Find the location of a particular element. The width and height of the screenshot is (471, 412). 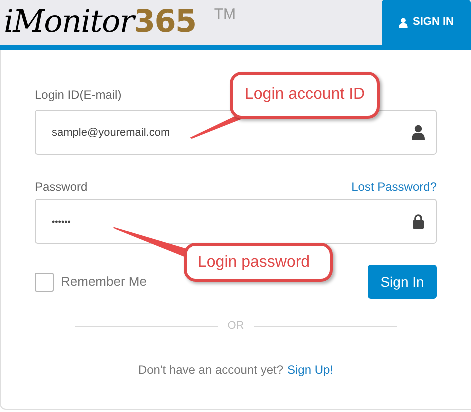

logo: iMonitor365 is located at coordinates (100, 22).